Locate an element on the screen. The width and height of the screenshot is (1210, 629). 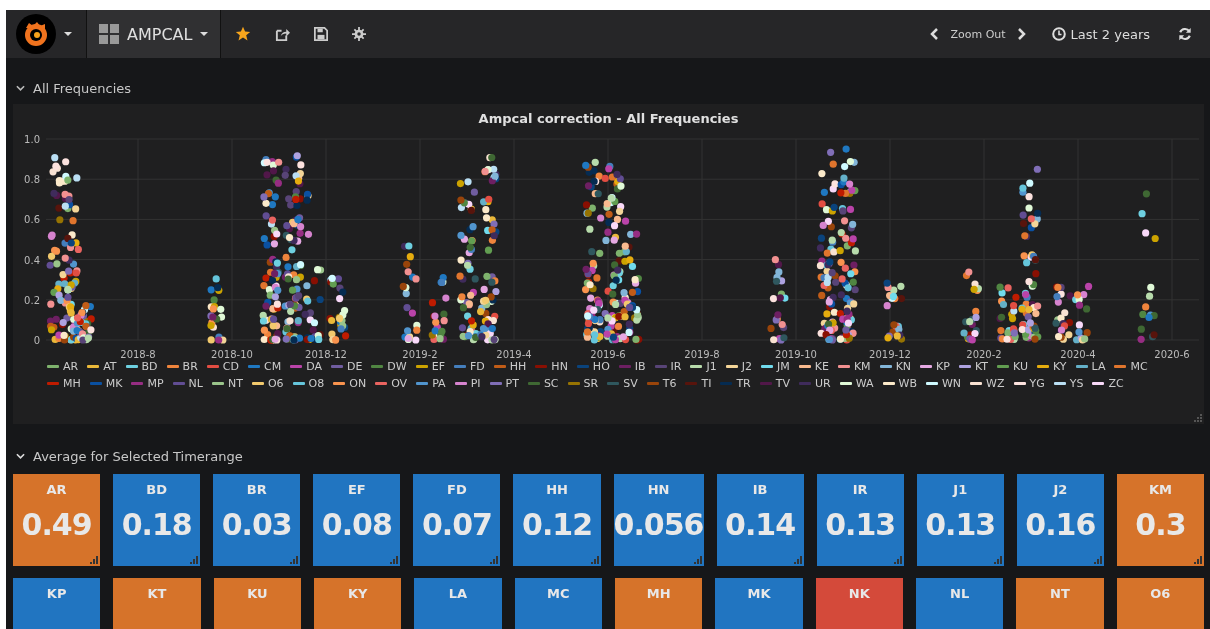
tile-value: 0.03 is located at coordinates (256, 524).